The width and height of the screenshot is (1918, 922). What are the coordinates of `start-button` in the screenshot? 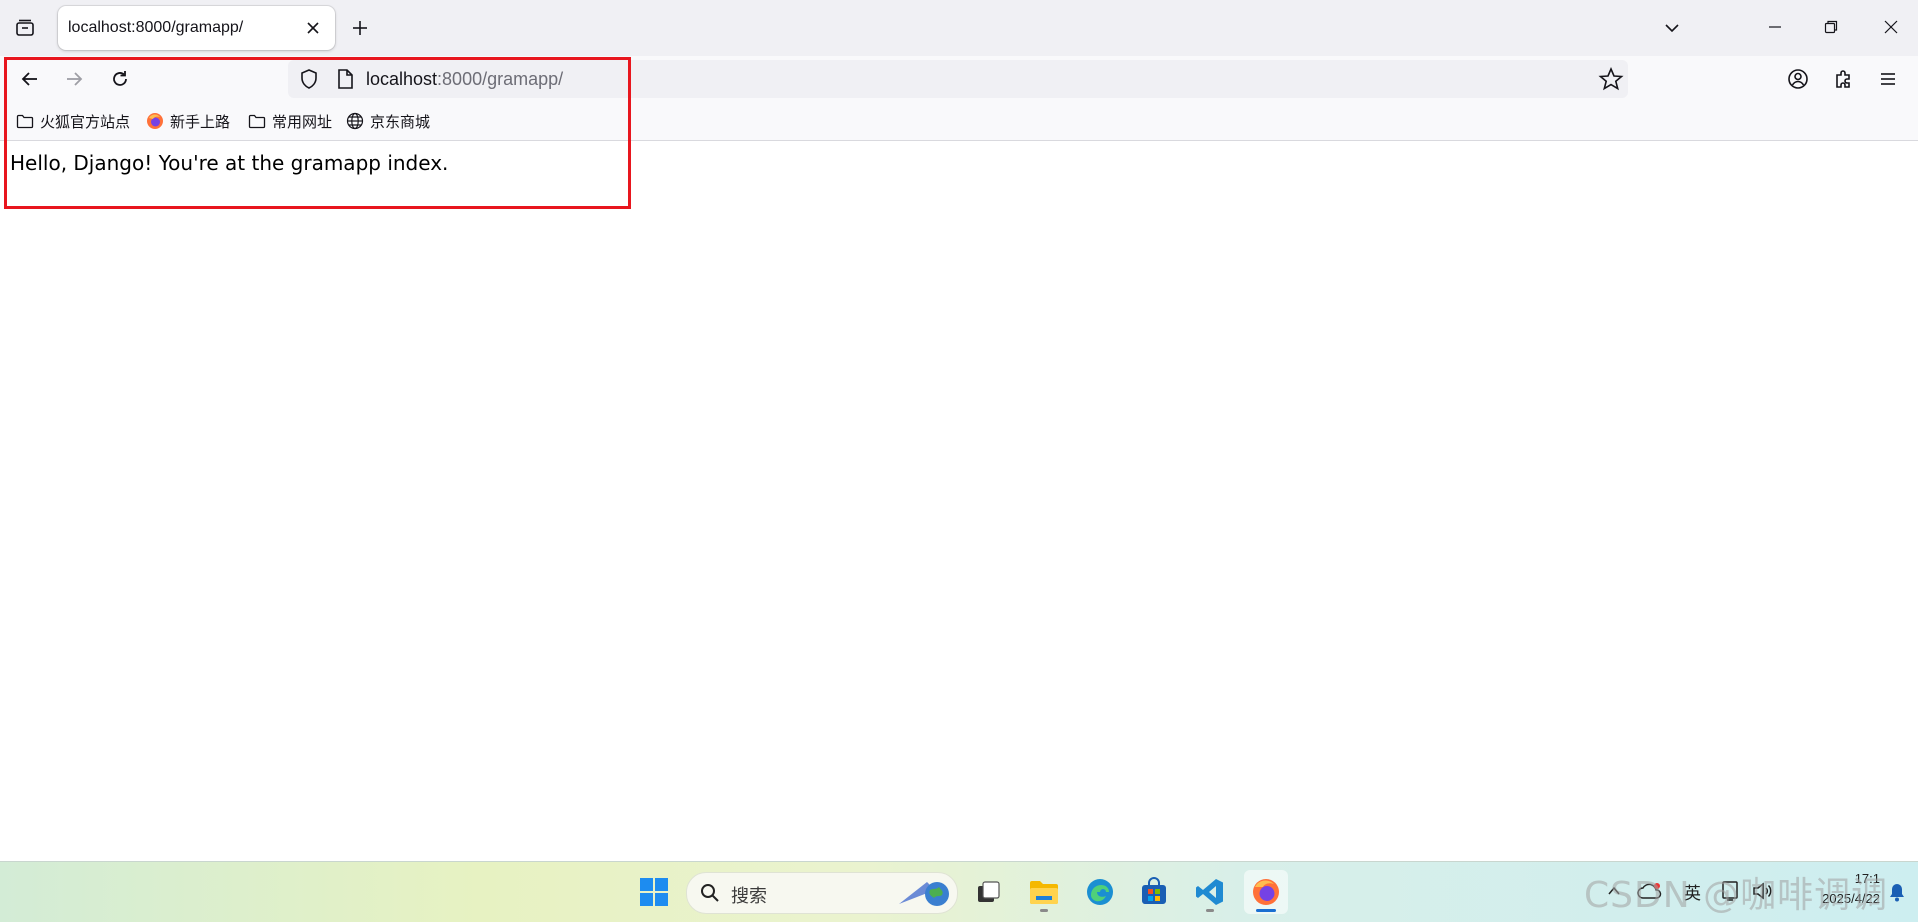 It's located at (654, 892).